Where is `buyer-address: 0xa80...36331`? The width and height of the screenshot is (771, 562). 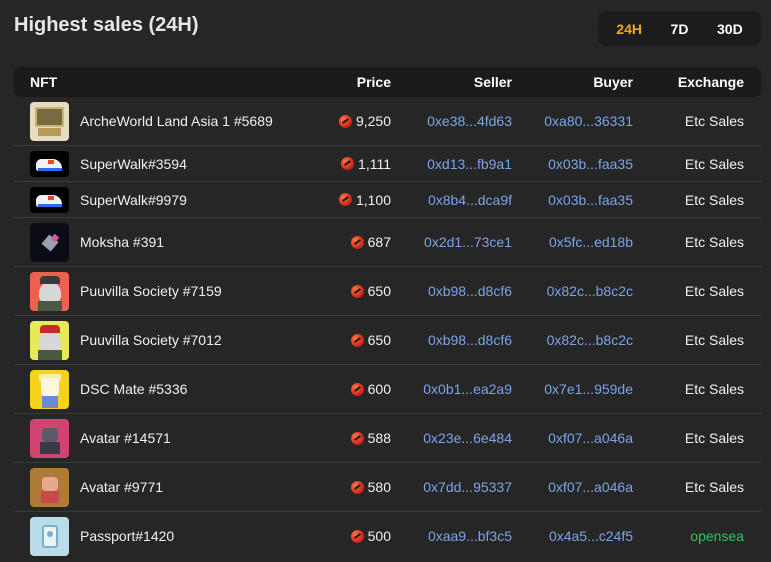 buyer-address: 0xa80...36331 is located at coordinates (588, 121).